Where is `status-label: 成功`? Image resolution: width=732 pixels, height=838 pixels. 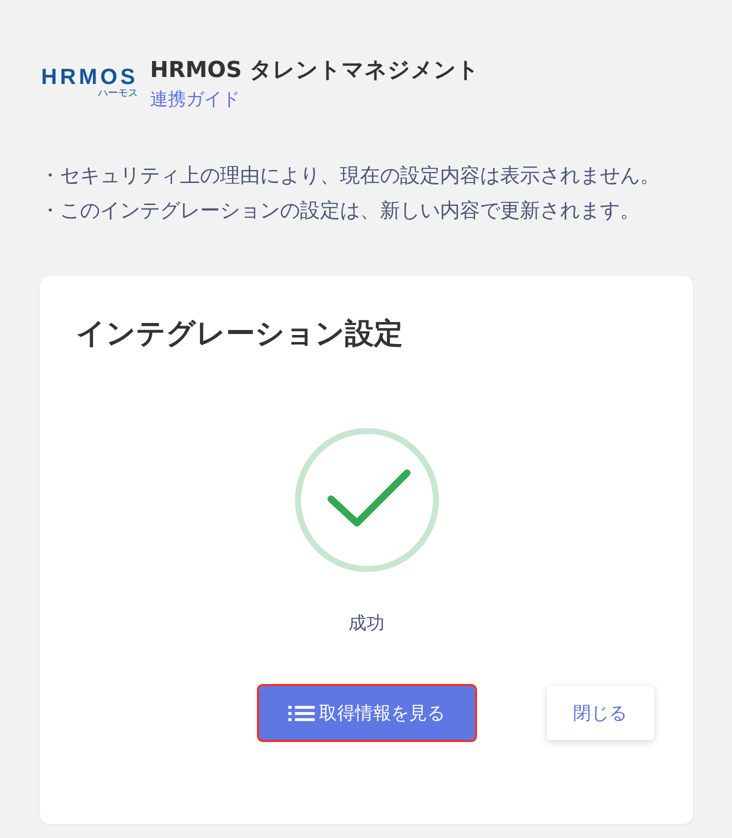 status-label: 成功 is located at coordinates (366, 624).